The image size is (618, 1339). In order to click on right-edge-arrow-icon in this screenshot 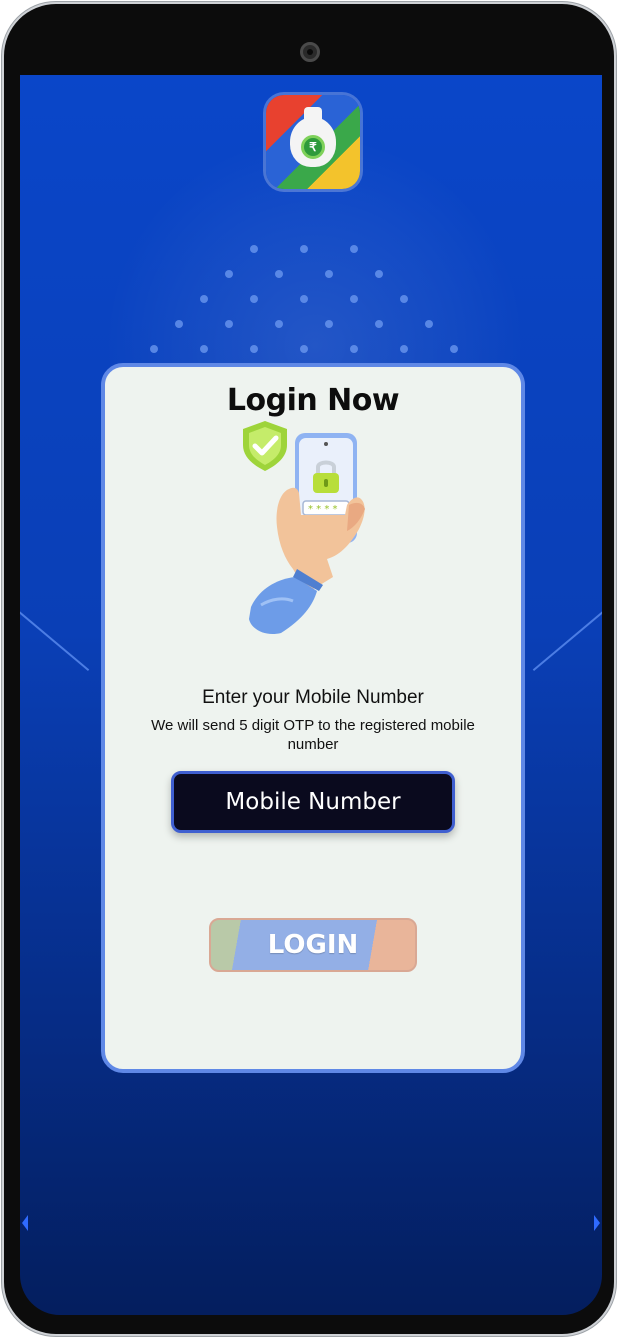, I will do `click(597, 1223)`.